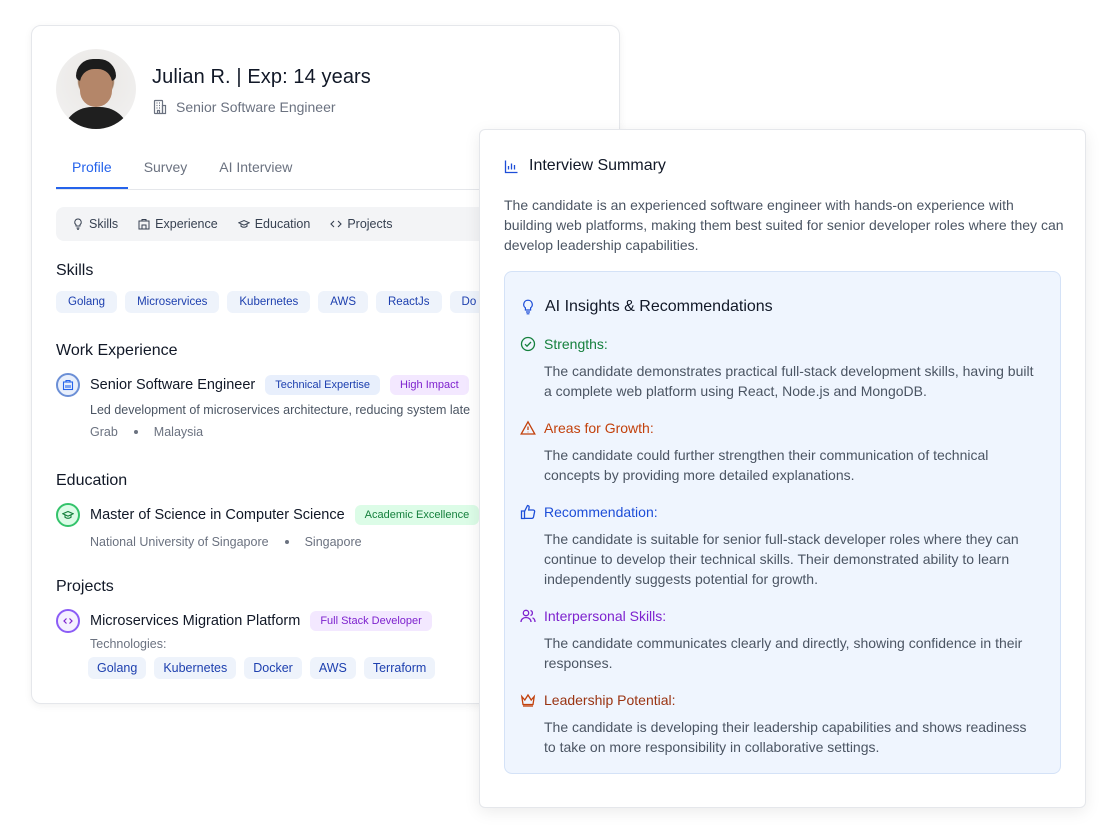 The height and width of the screenshot is (834, 1117). Describe the element at coordinates (361, 224) in the screenshot. I see `nav-projects: Projects` at that location.